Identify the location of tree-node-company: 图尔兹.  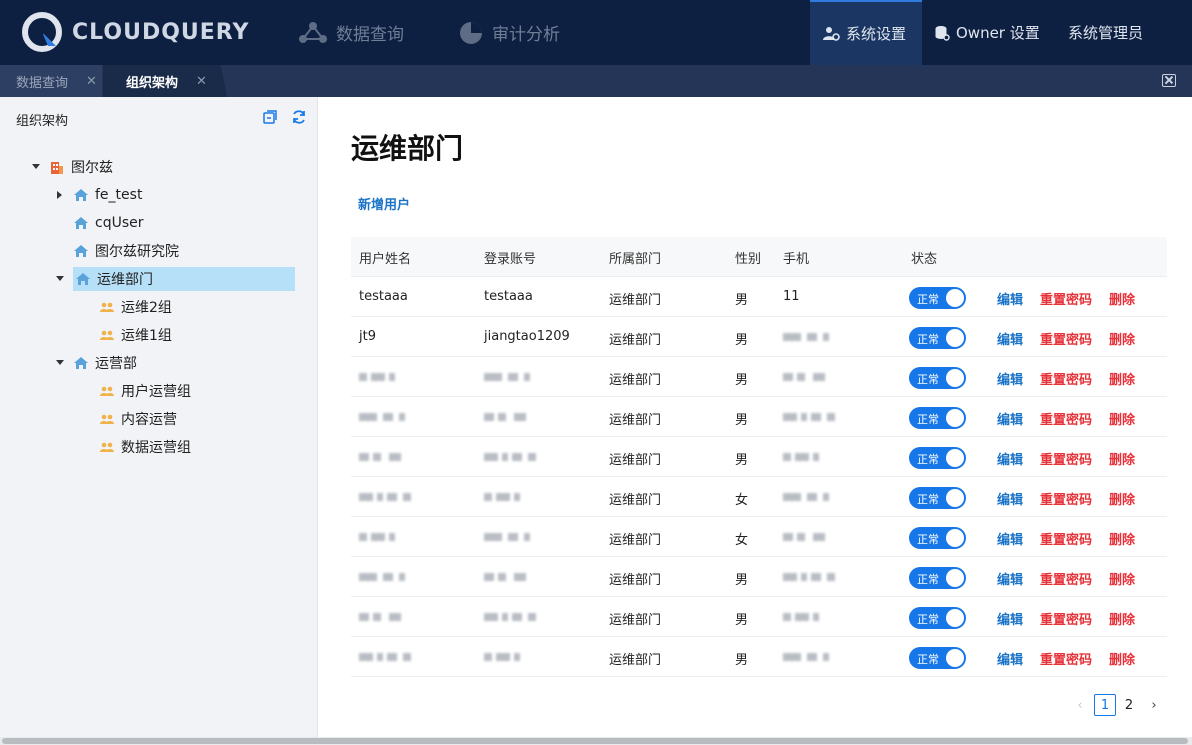
(72, 167).